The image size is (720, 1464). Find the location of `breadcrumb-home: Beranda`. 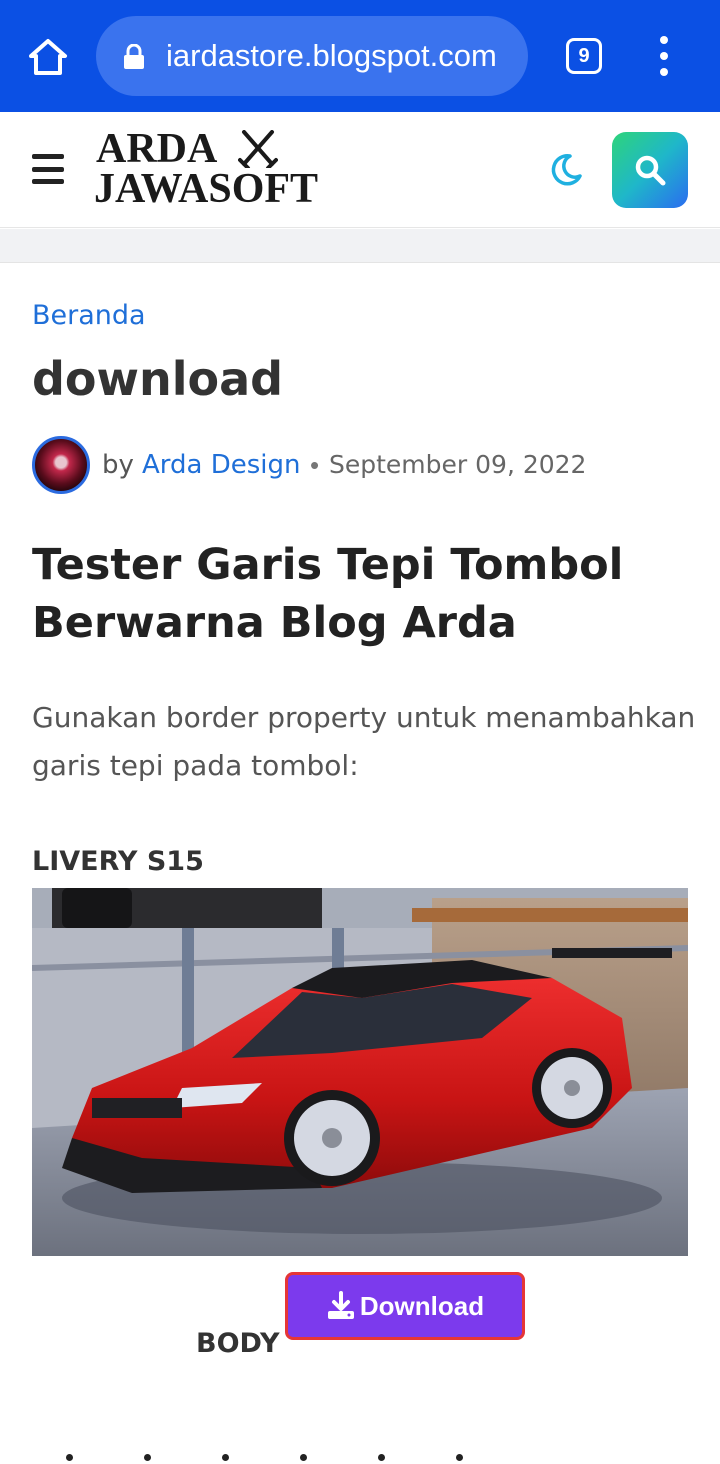

breadcrumb-home: Beranda is located at coordinates (89, 315).